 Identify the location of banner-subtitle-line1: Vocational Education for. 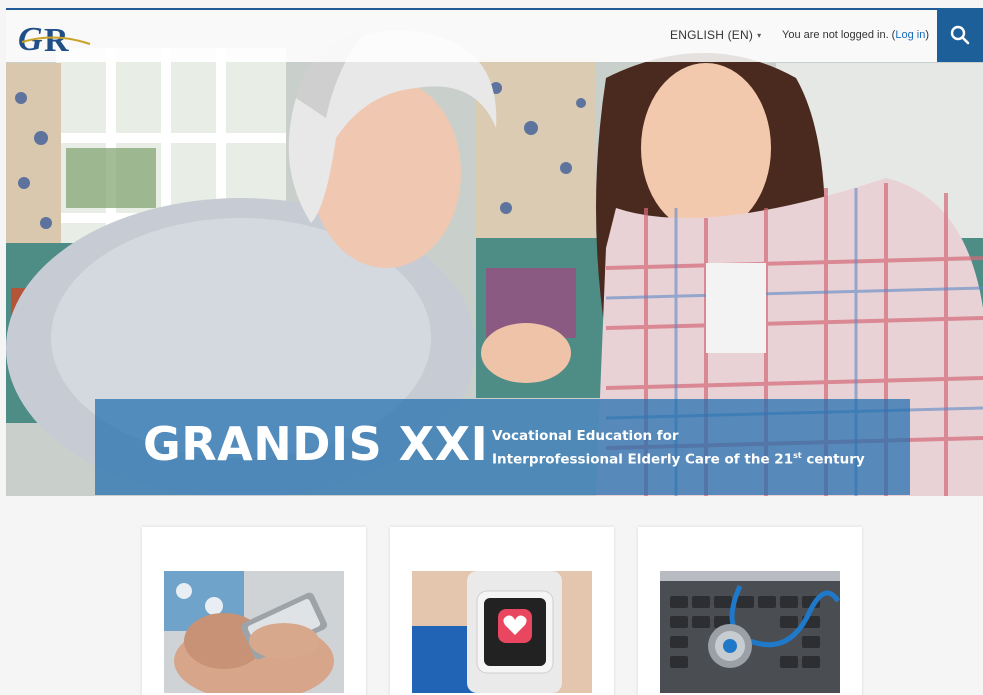
(585, 436).